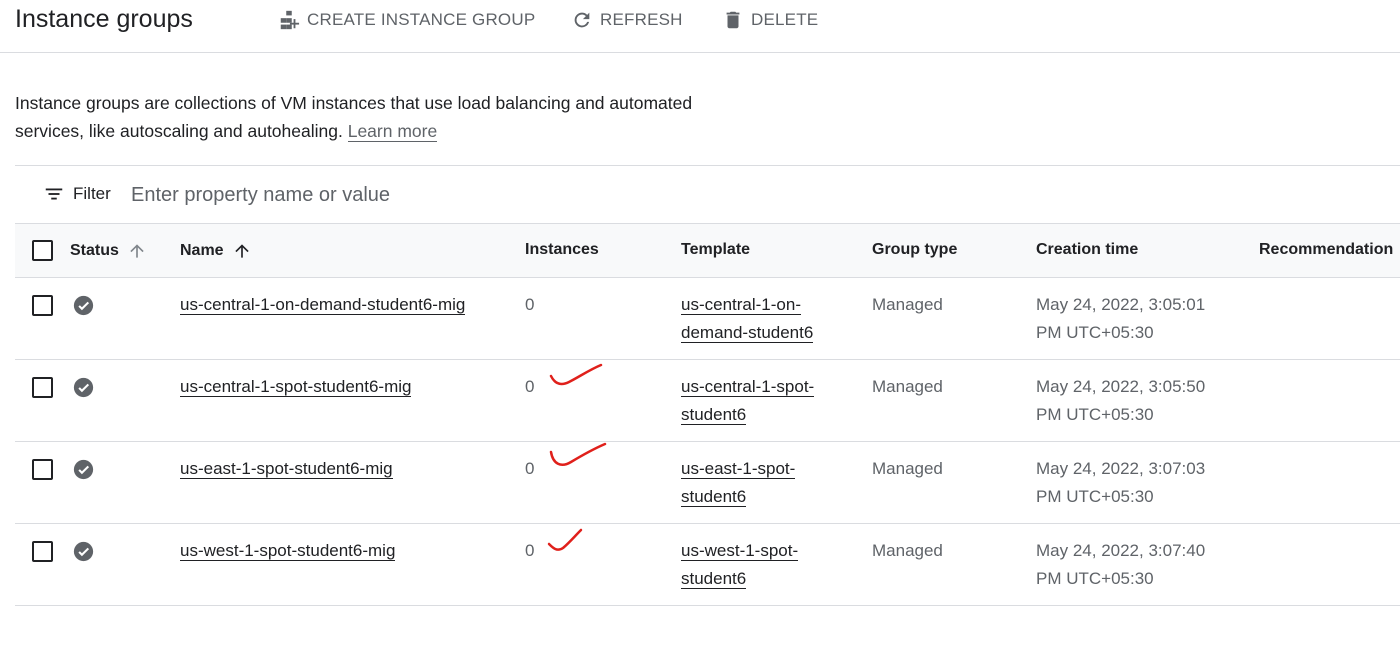 The height and width of the screenshot is (652, 1400). I want to click on column-status-label: Status, so click(94, 250).